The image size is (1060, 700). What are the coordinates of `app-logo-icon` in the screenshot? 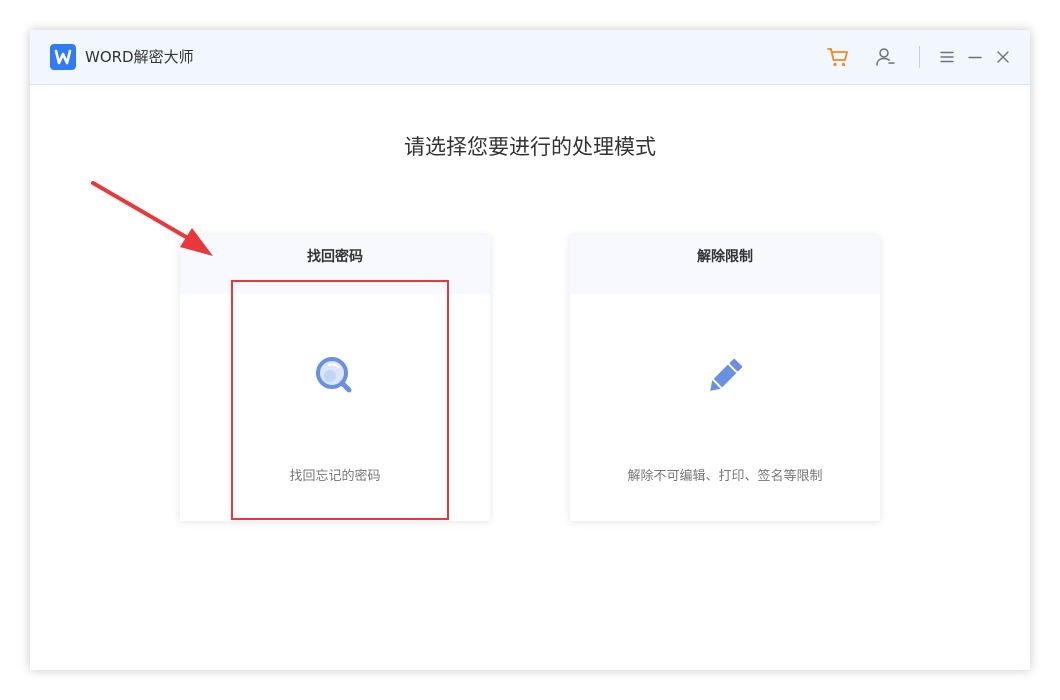 It's located at (63, 57).